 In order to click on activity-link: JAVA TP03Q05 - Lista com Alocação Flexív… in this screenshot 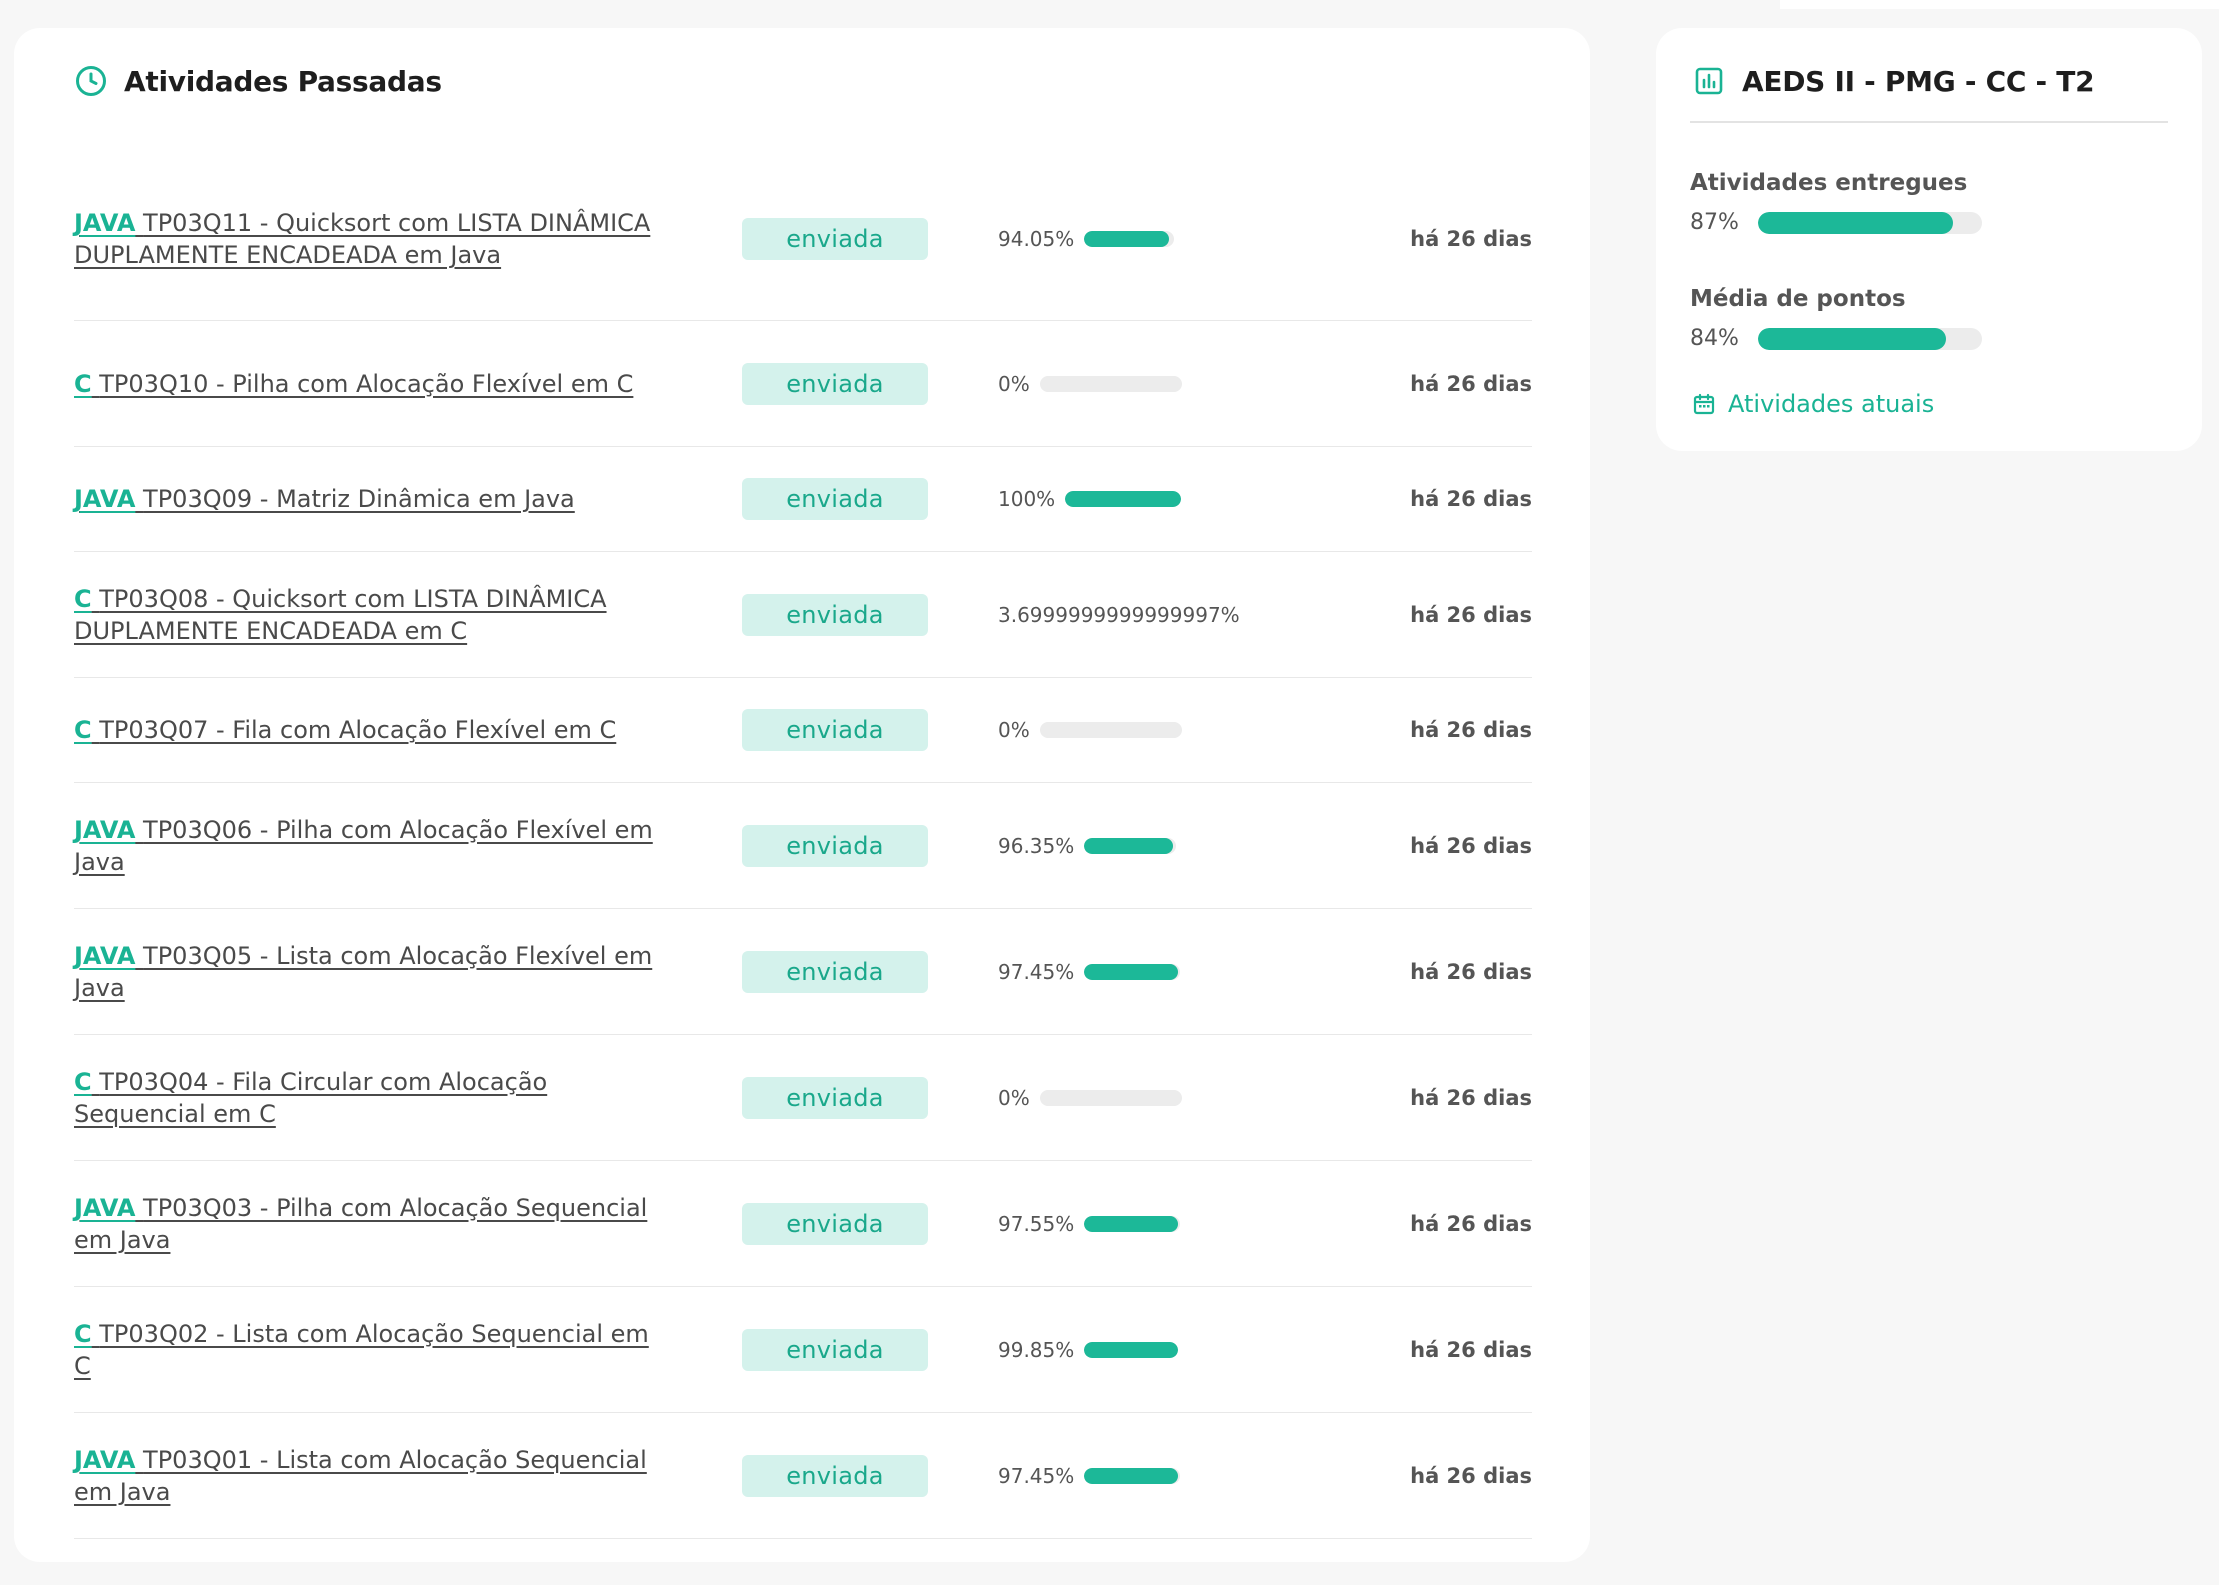, I will do `click(369, 972)`.